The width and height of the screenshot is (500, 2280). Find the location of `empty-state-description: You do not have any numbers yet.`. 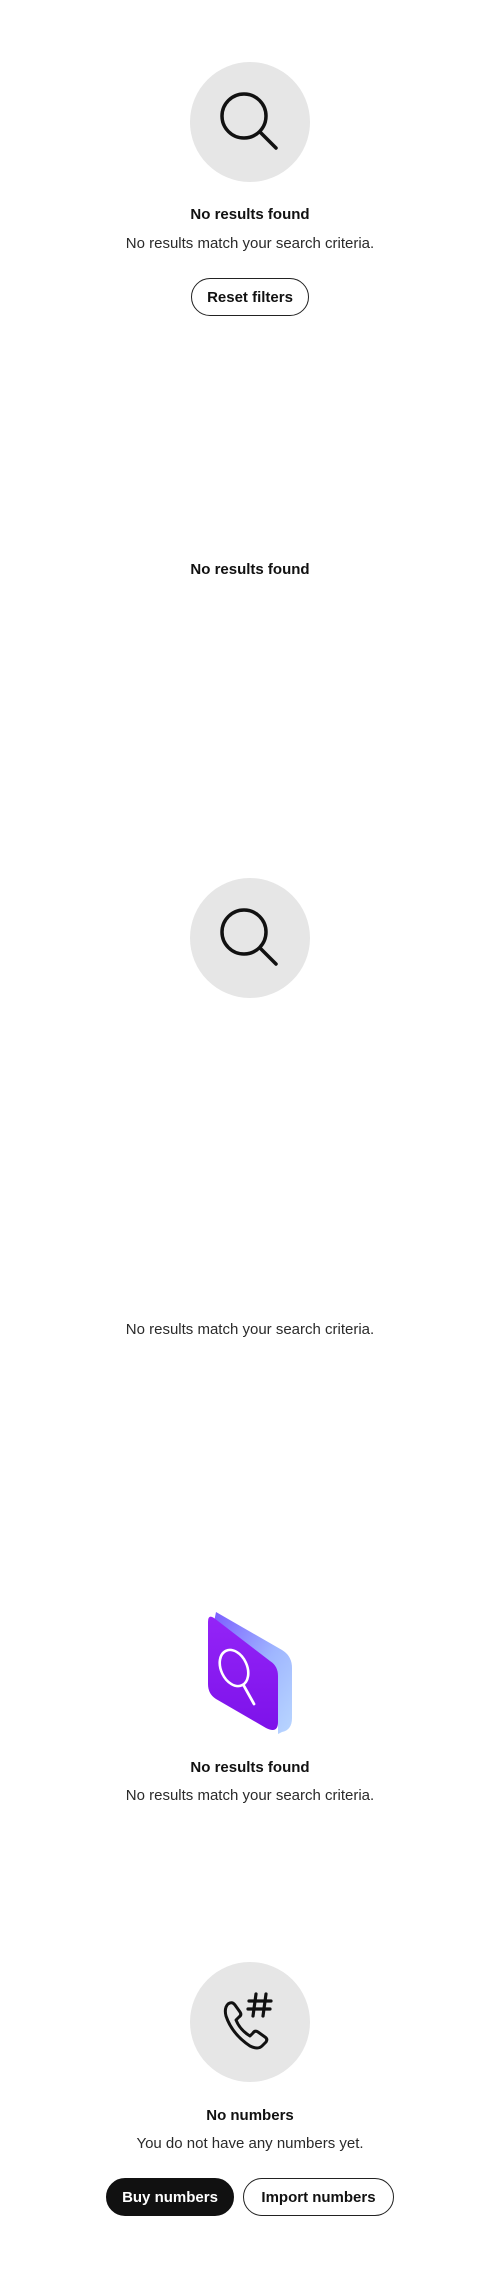

empty-state-description: You do not have any numbers yet. is located at coordinates (250, 2143).